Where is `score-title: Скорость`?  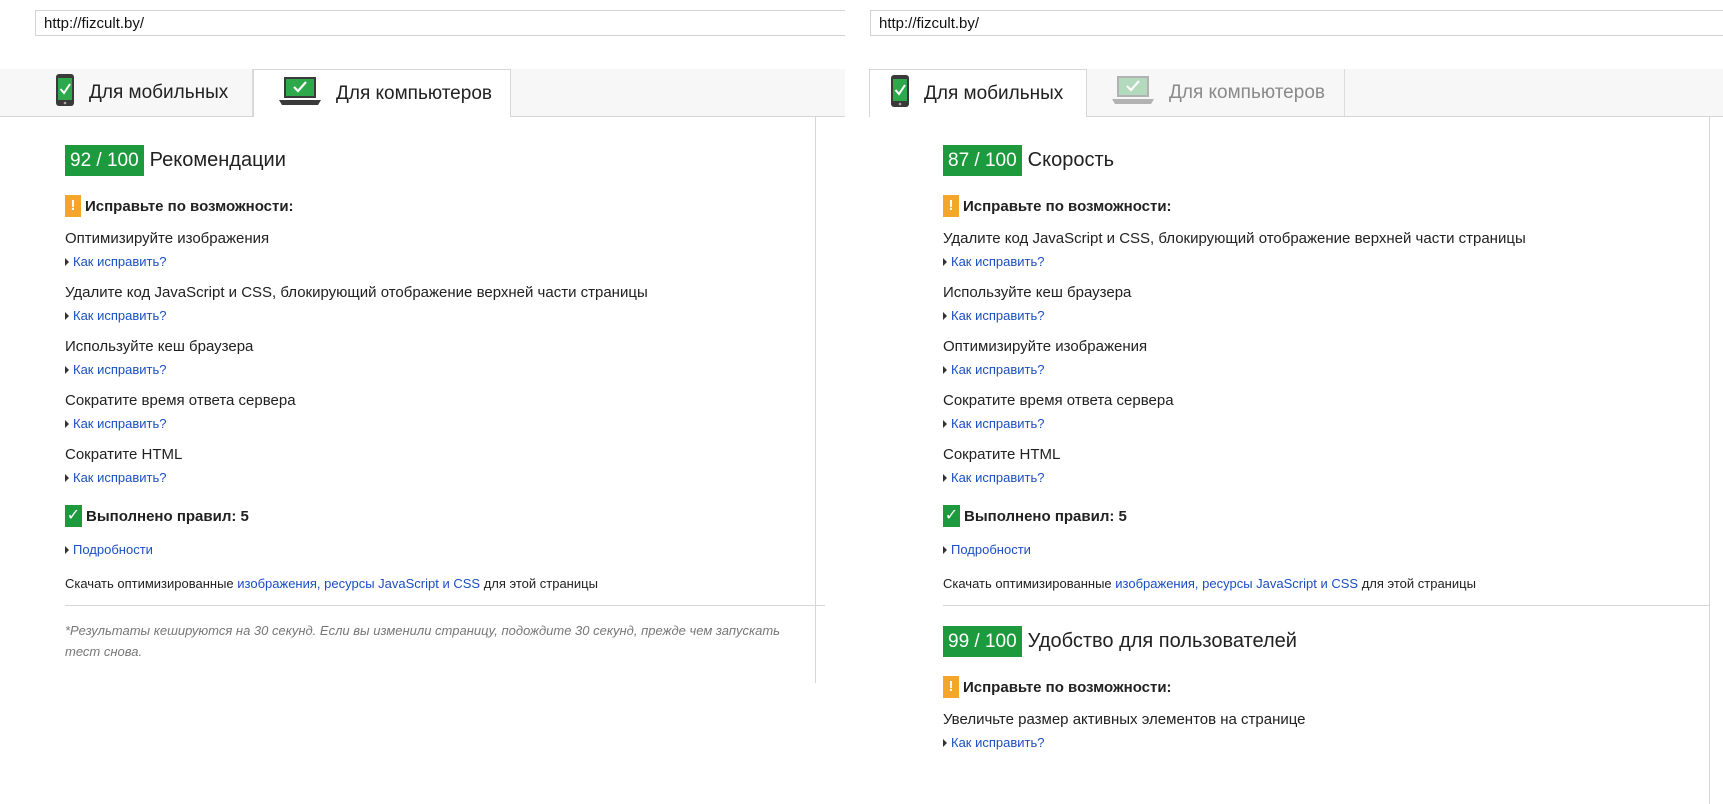 score-title: Скорость is located at coordinates (1071, 160).